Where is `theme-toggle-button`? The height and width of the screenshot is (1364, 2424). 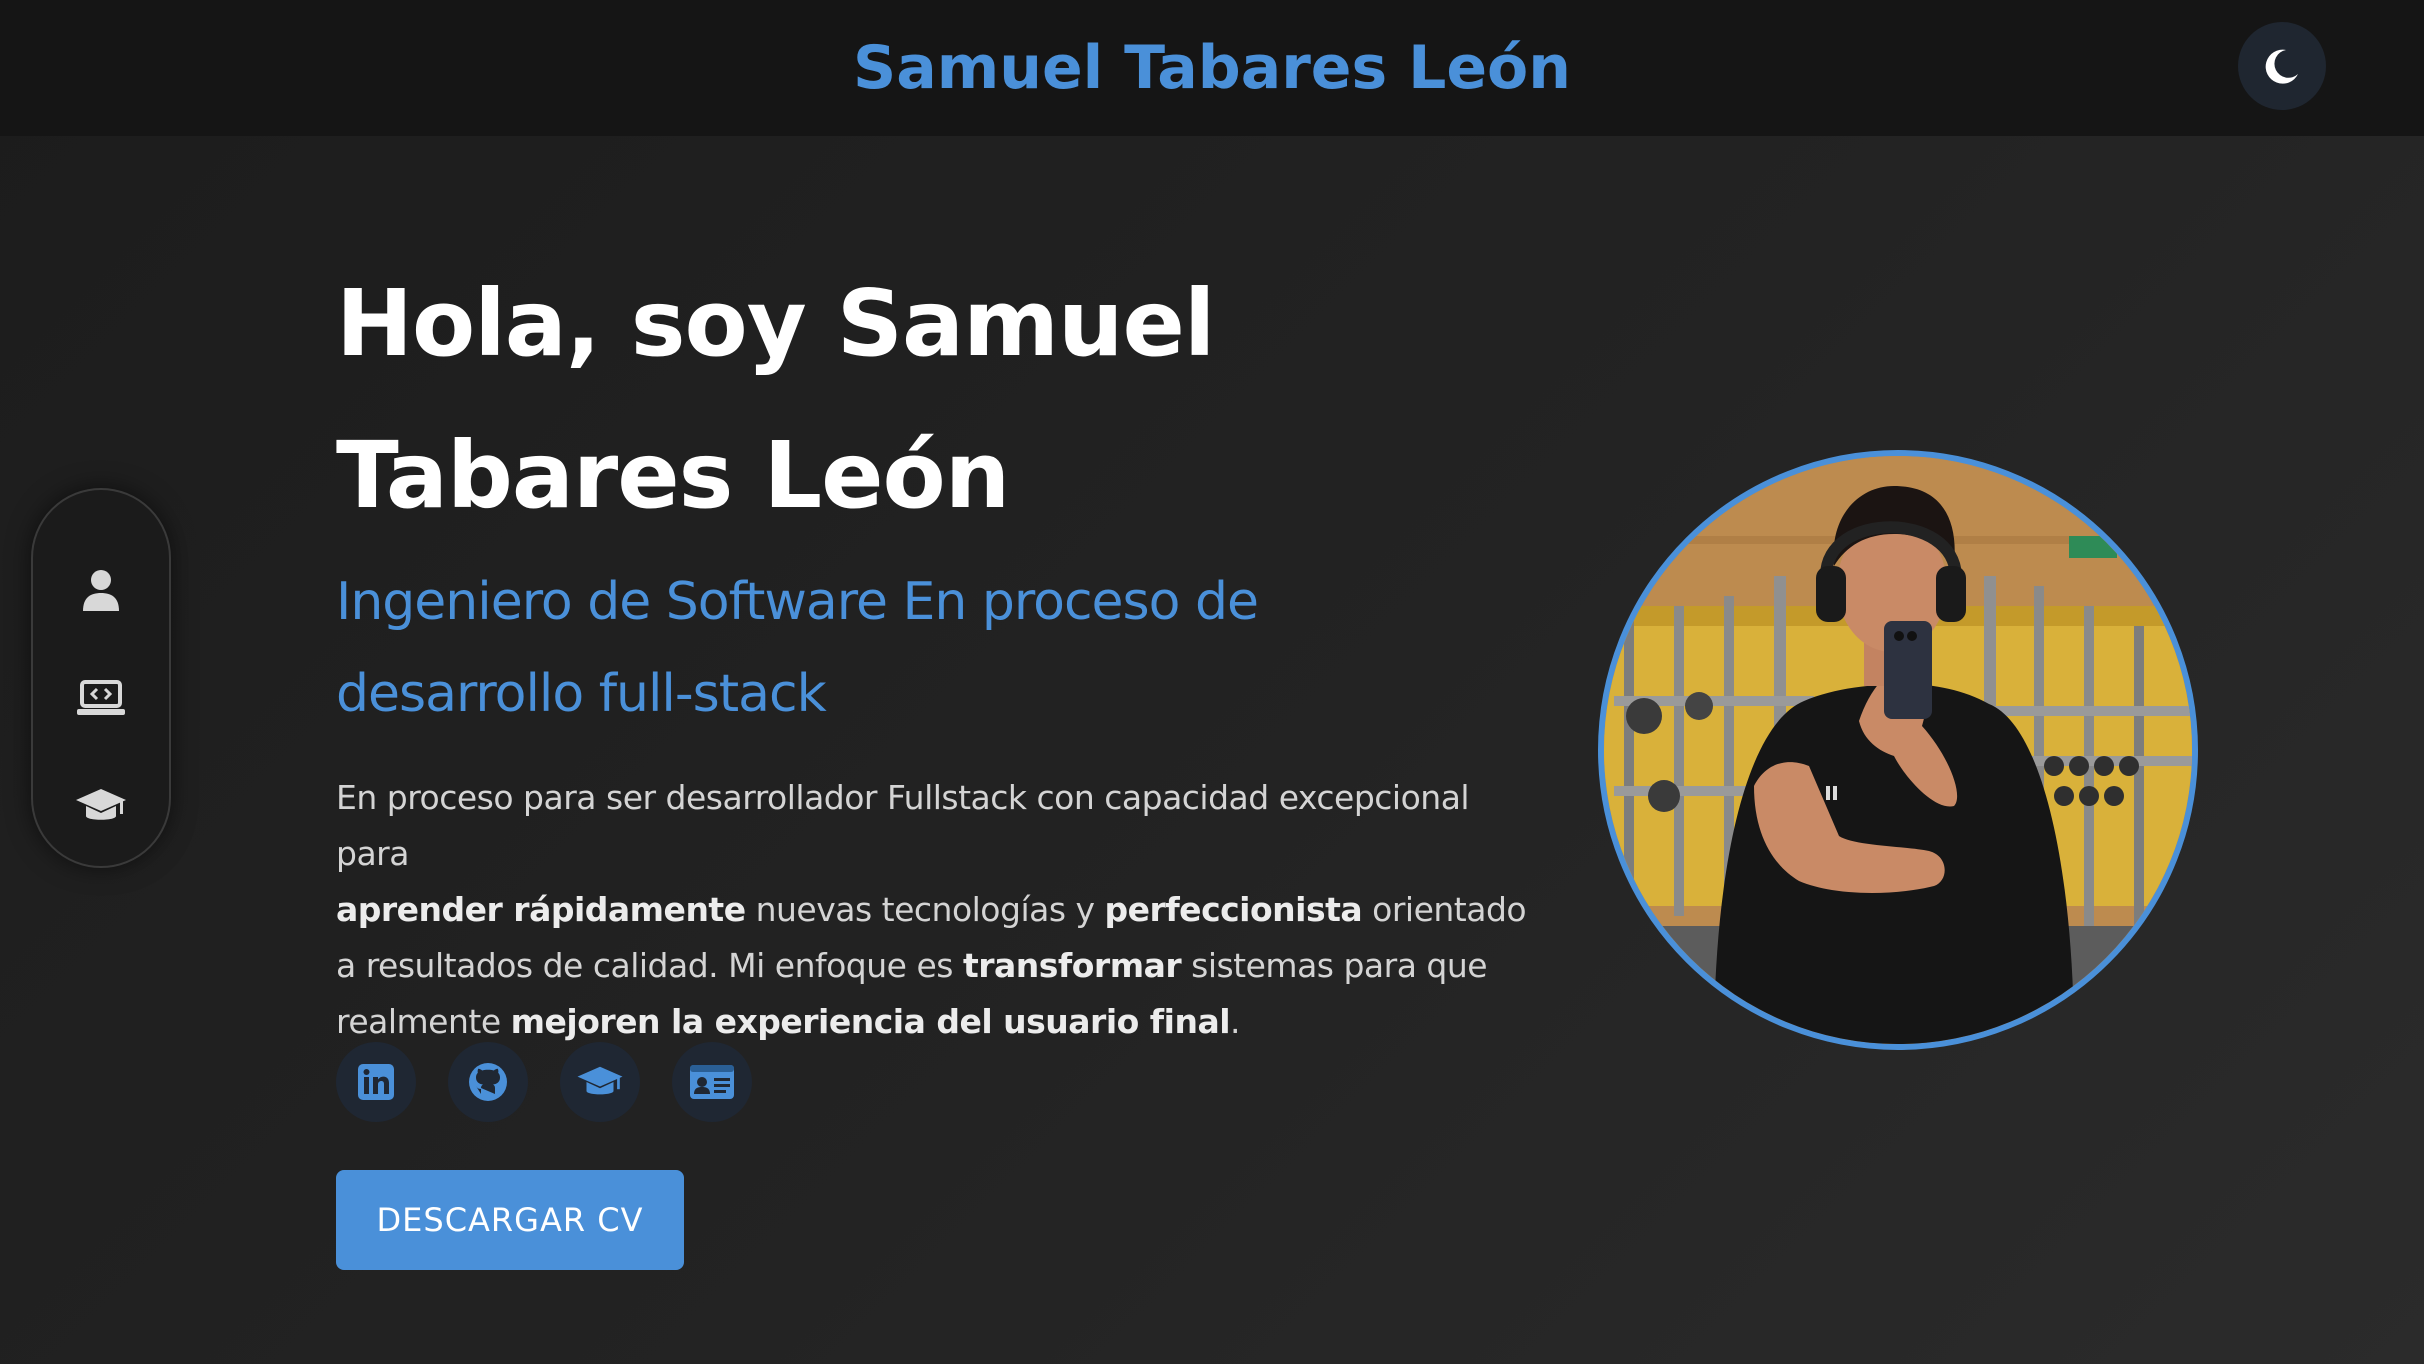
theme-toggle-button is located at coordinates (2282, 66).